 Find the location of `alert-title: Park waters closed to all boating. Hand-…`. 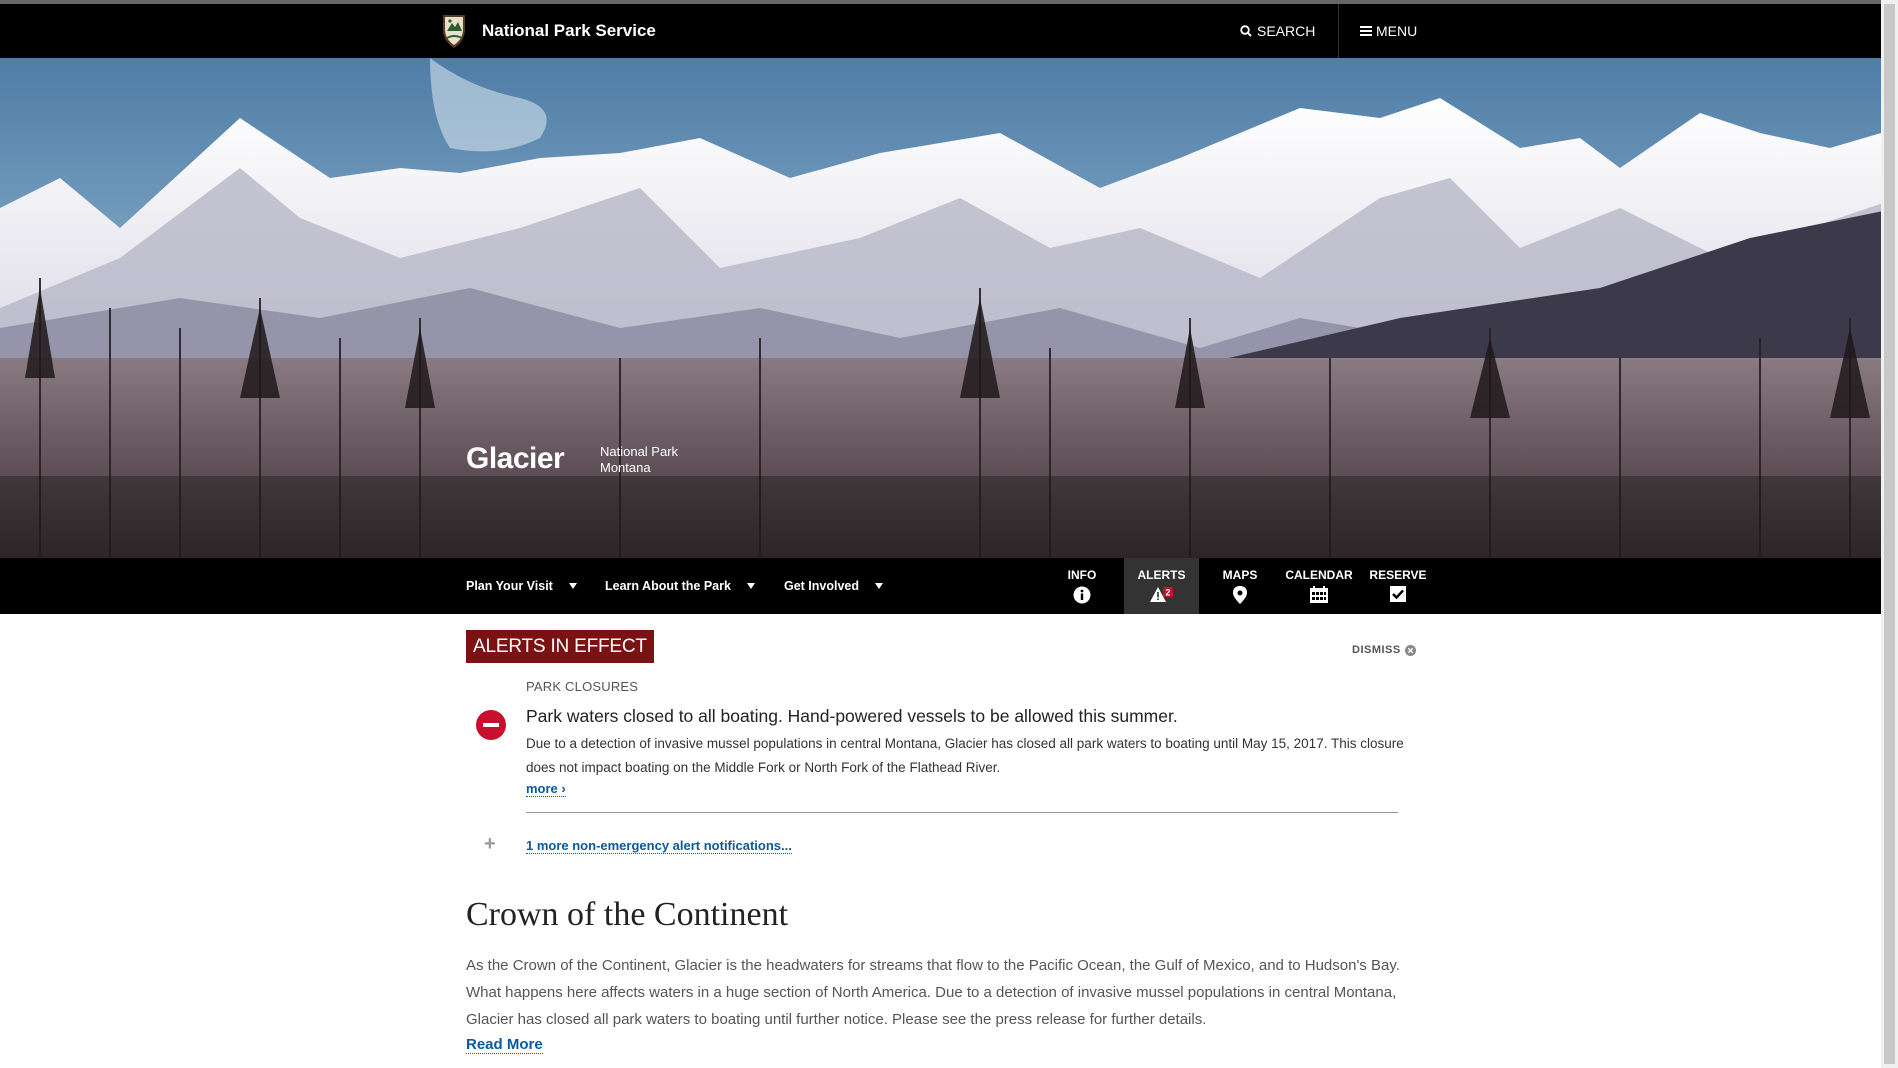

alert-title: Park waters closed to all boating. Hand-… is located at coordinates (852, 716).